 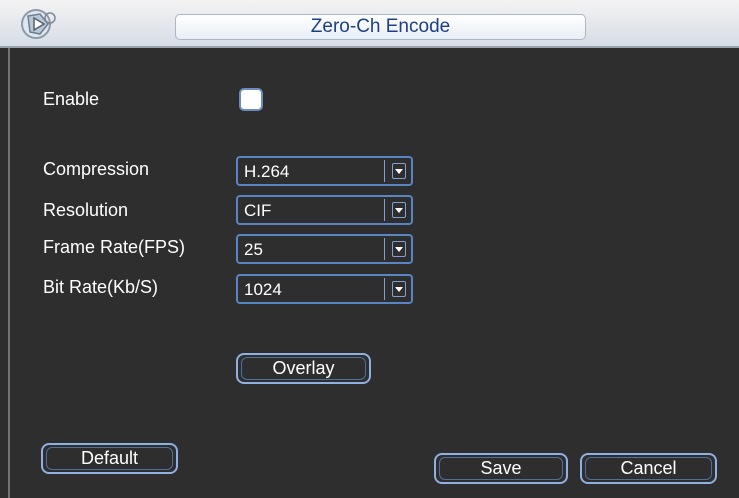 What do you see at coordinates (101, 287) in the screenshot?
I see `bit-rate-label: Bit Rate(Kb/S)` at bounding box center [101, 287].